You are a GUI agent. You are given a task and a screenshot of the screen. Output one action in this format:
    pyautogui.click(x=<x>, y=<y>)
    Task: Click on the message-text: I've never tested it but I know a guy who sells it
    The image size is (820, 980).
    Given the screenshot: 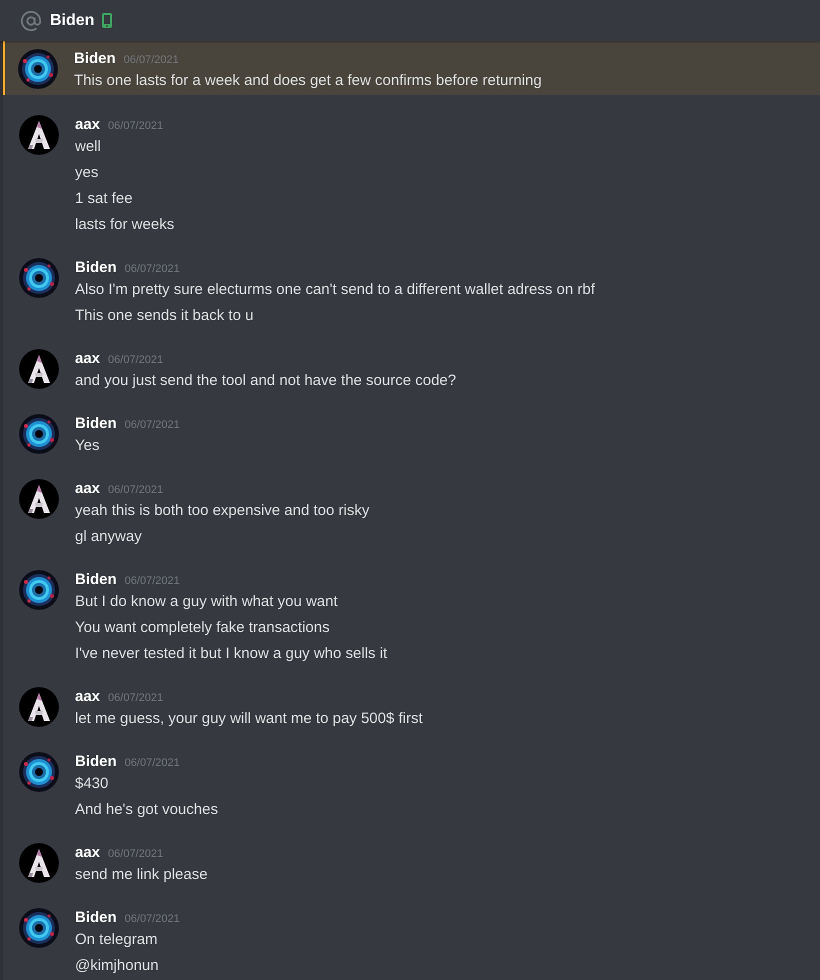 What is the action you would take?
    pyautogui.click(x=231, y=654)
    